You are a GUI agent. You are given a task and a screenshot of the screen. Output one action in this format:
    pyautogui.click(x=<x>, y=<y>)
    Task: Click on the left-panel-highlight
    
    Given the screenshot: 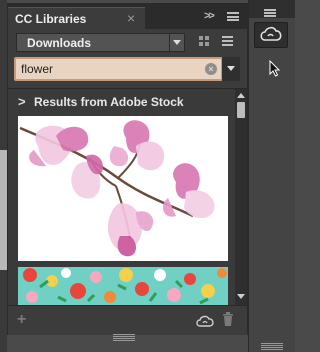 What is the action you would take?
    pyautogui.click(x=3, y=210)
    